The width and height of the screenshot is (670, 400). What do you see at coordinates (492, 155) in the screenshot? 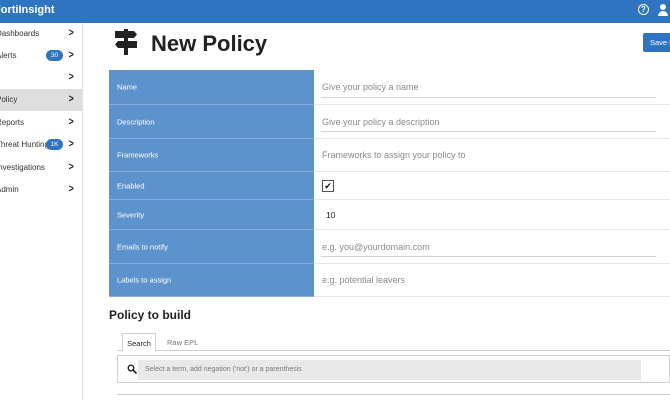
I see `frameworks-input: Frameworks to assign your policy to` at bounding box center [492, 155].